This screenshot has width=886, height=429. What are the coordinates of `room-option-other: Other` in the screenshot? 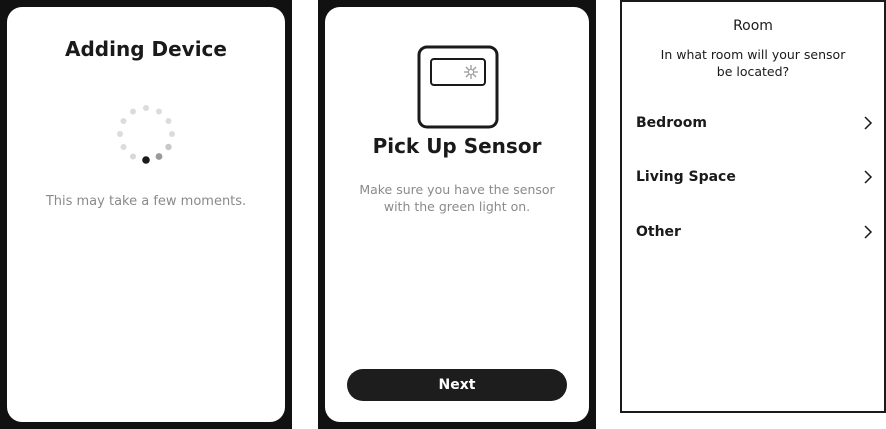 It's located at (756, 232).